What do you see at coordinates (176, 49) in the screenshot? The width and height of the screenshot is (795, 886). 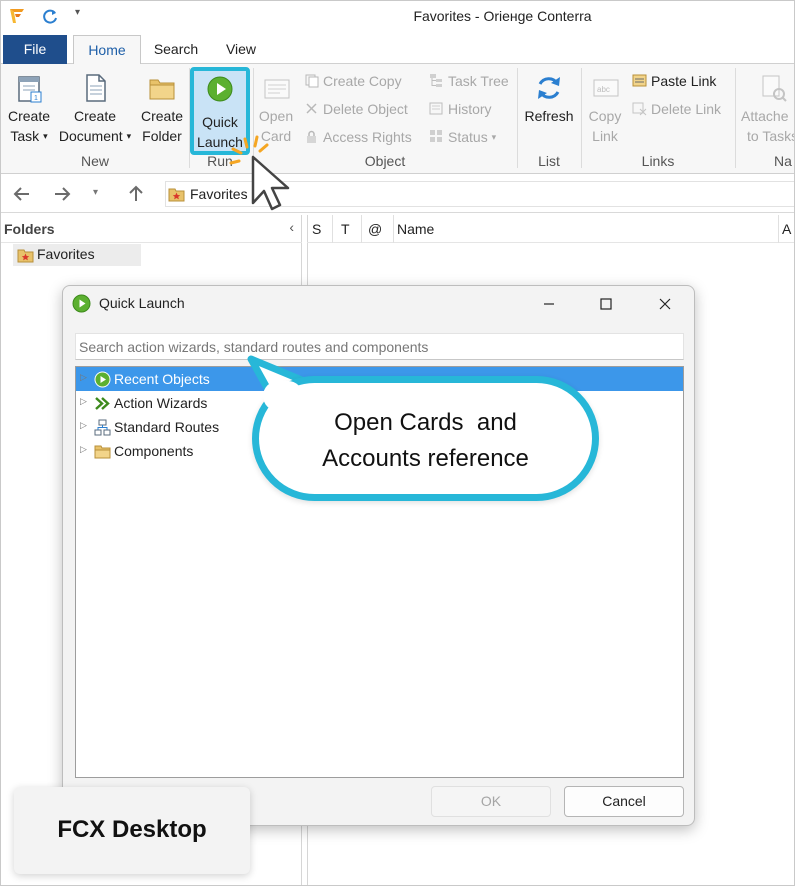 I see `tab-search: Search` at bounding box center [176, 49].